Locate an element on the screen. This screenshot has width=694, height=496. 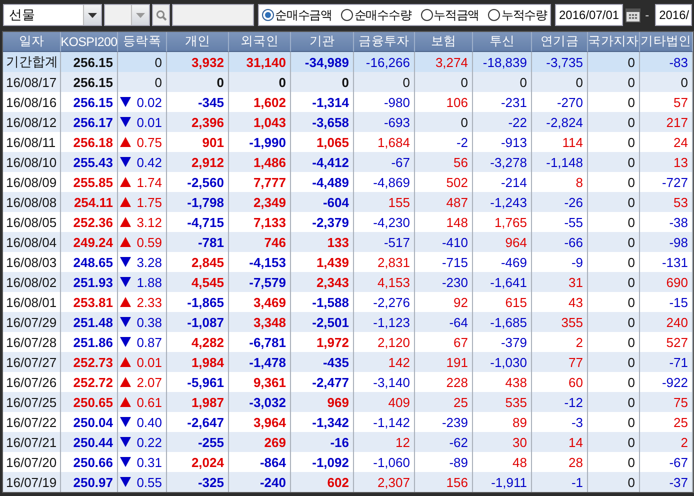
date-cell: 16/07/19 is located at coordinates (32, 482).